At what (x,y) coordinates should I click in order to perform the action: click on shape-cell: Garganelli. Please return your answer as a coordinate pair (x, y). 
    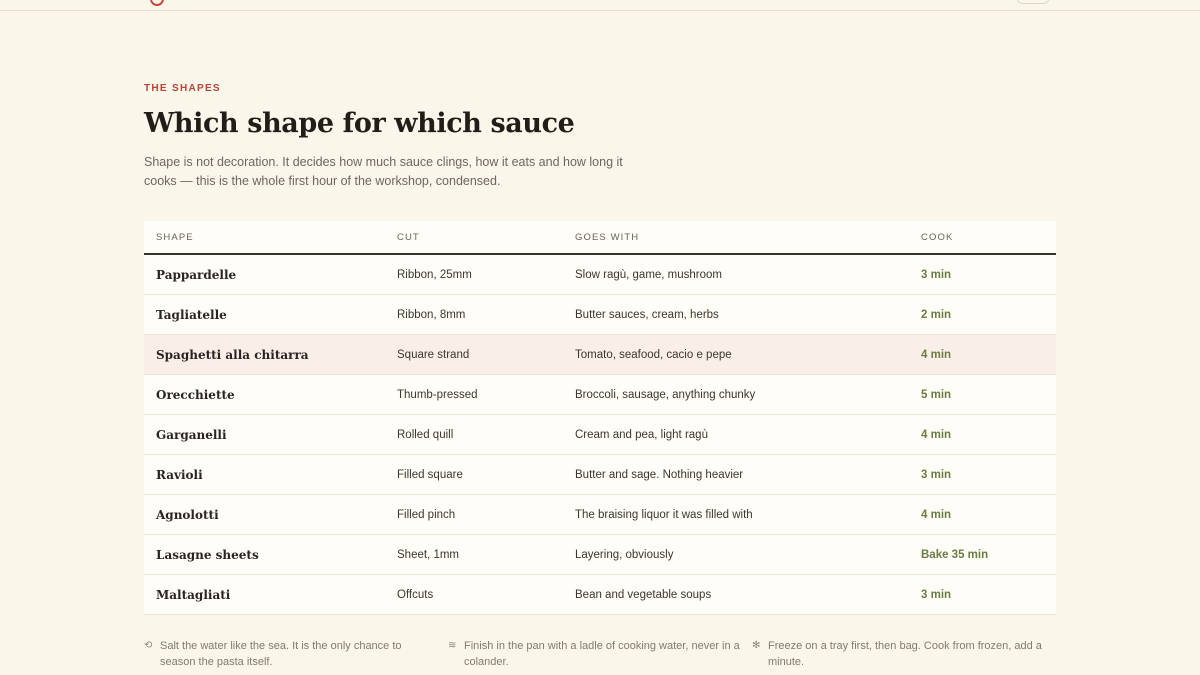
    Looking at the image, I should click on (191, 434).